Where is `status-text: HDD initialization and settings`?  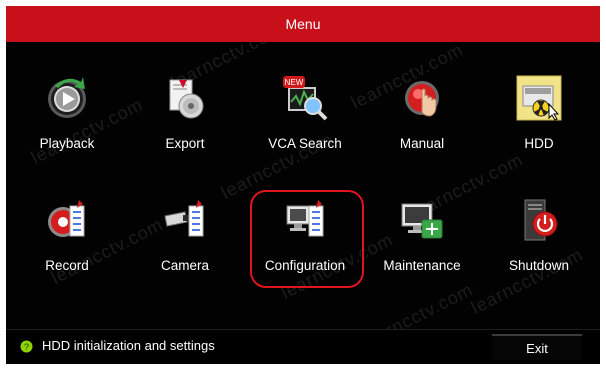
status-text: HDD initialization and settings is located at coordinates (128, 345).